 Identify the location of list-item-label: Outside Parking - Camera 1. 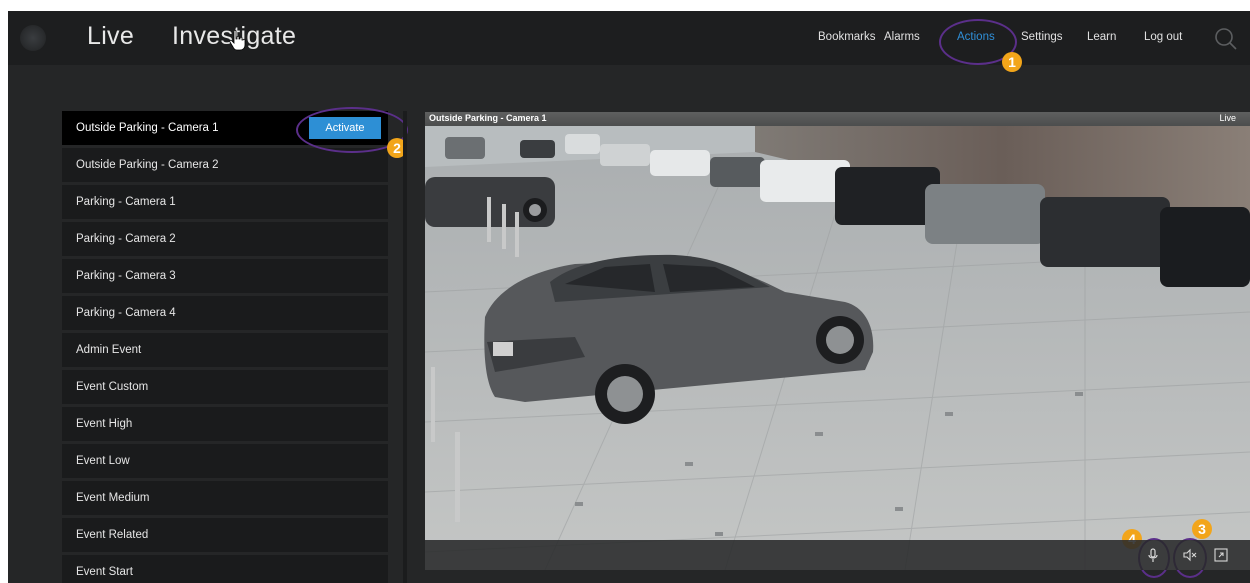
(147, 128).